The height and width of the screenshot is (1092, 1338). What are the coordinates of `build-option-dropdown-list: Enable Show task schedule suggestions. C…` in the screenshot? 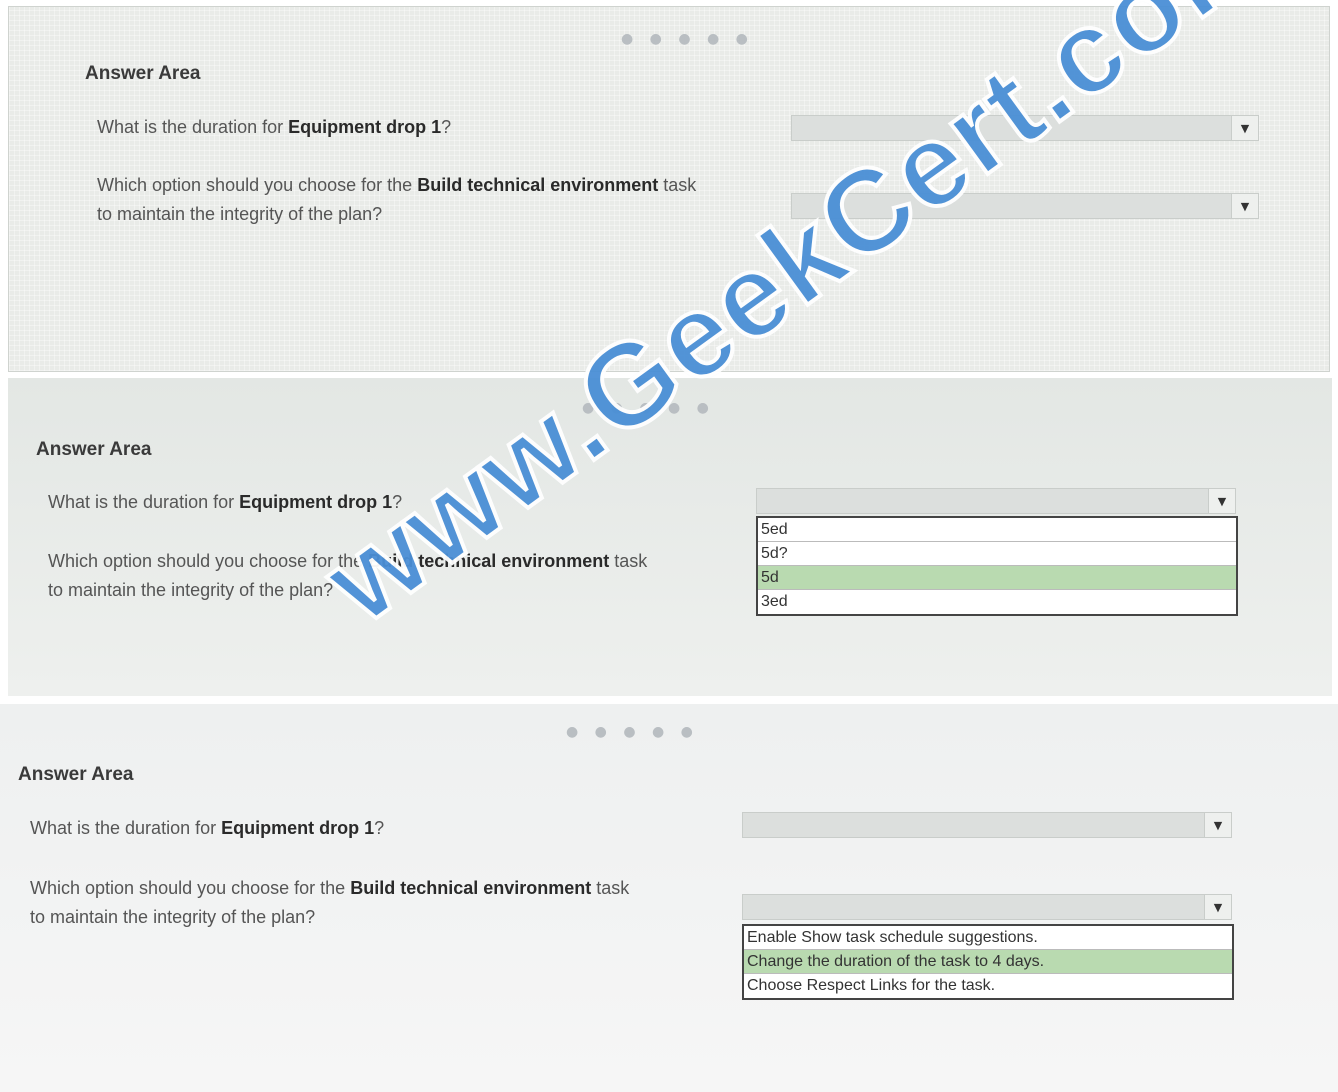 It's located at (988, 962).